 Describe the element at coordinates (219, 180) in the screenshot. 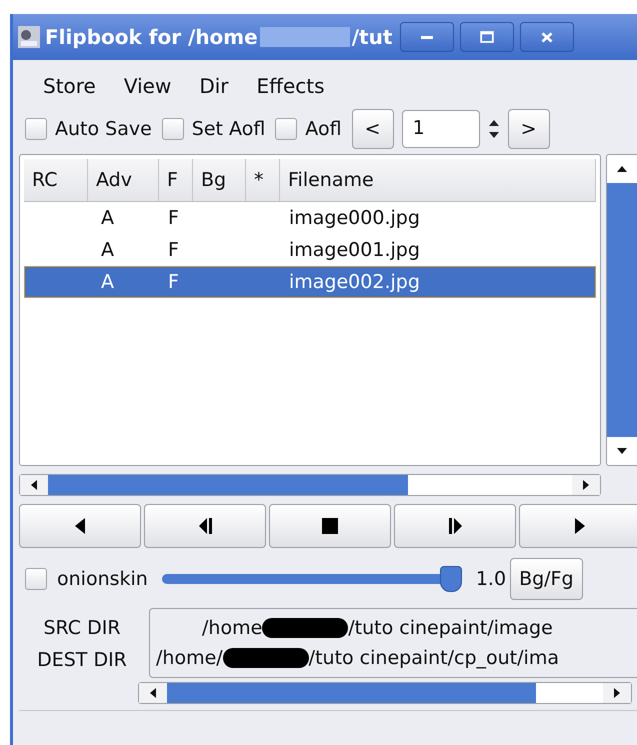

I see `column-header: Bg` at that location.